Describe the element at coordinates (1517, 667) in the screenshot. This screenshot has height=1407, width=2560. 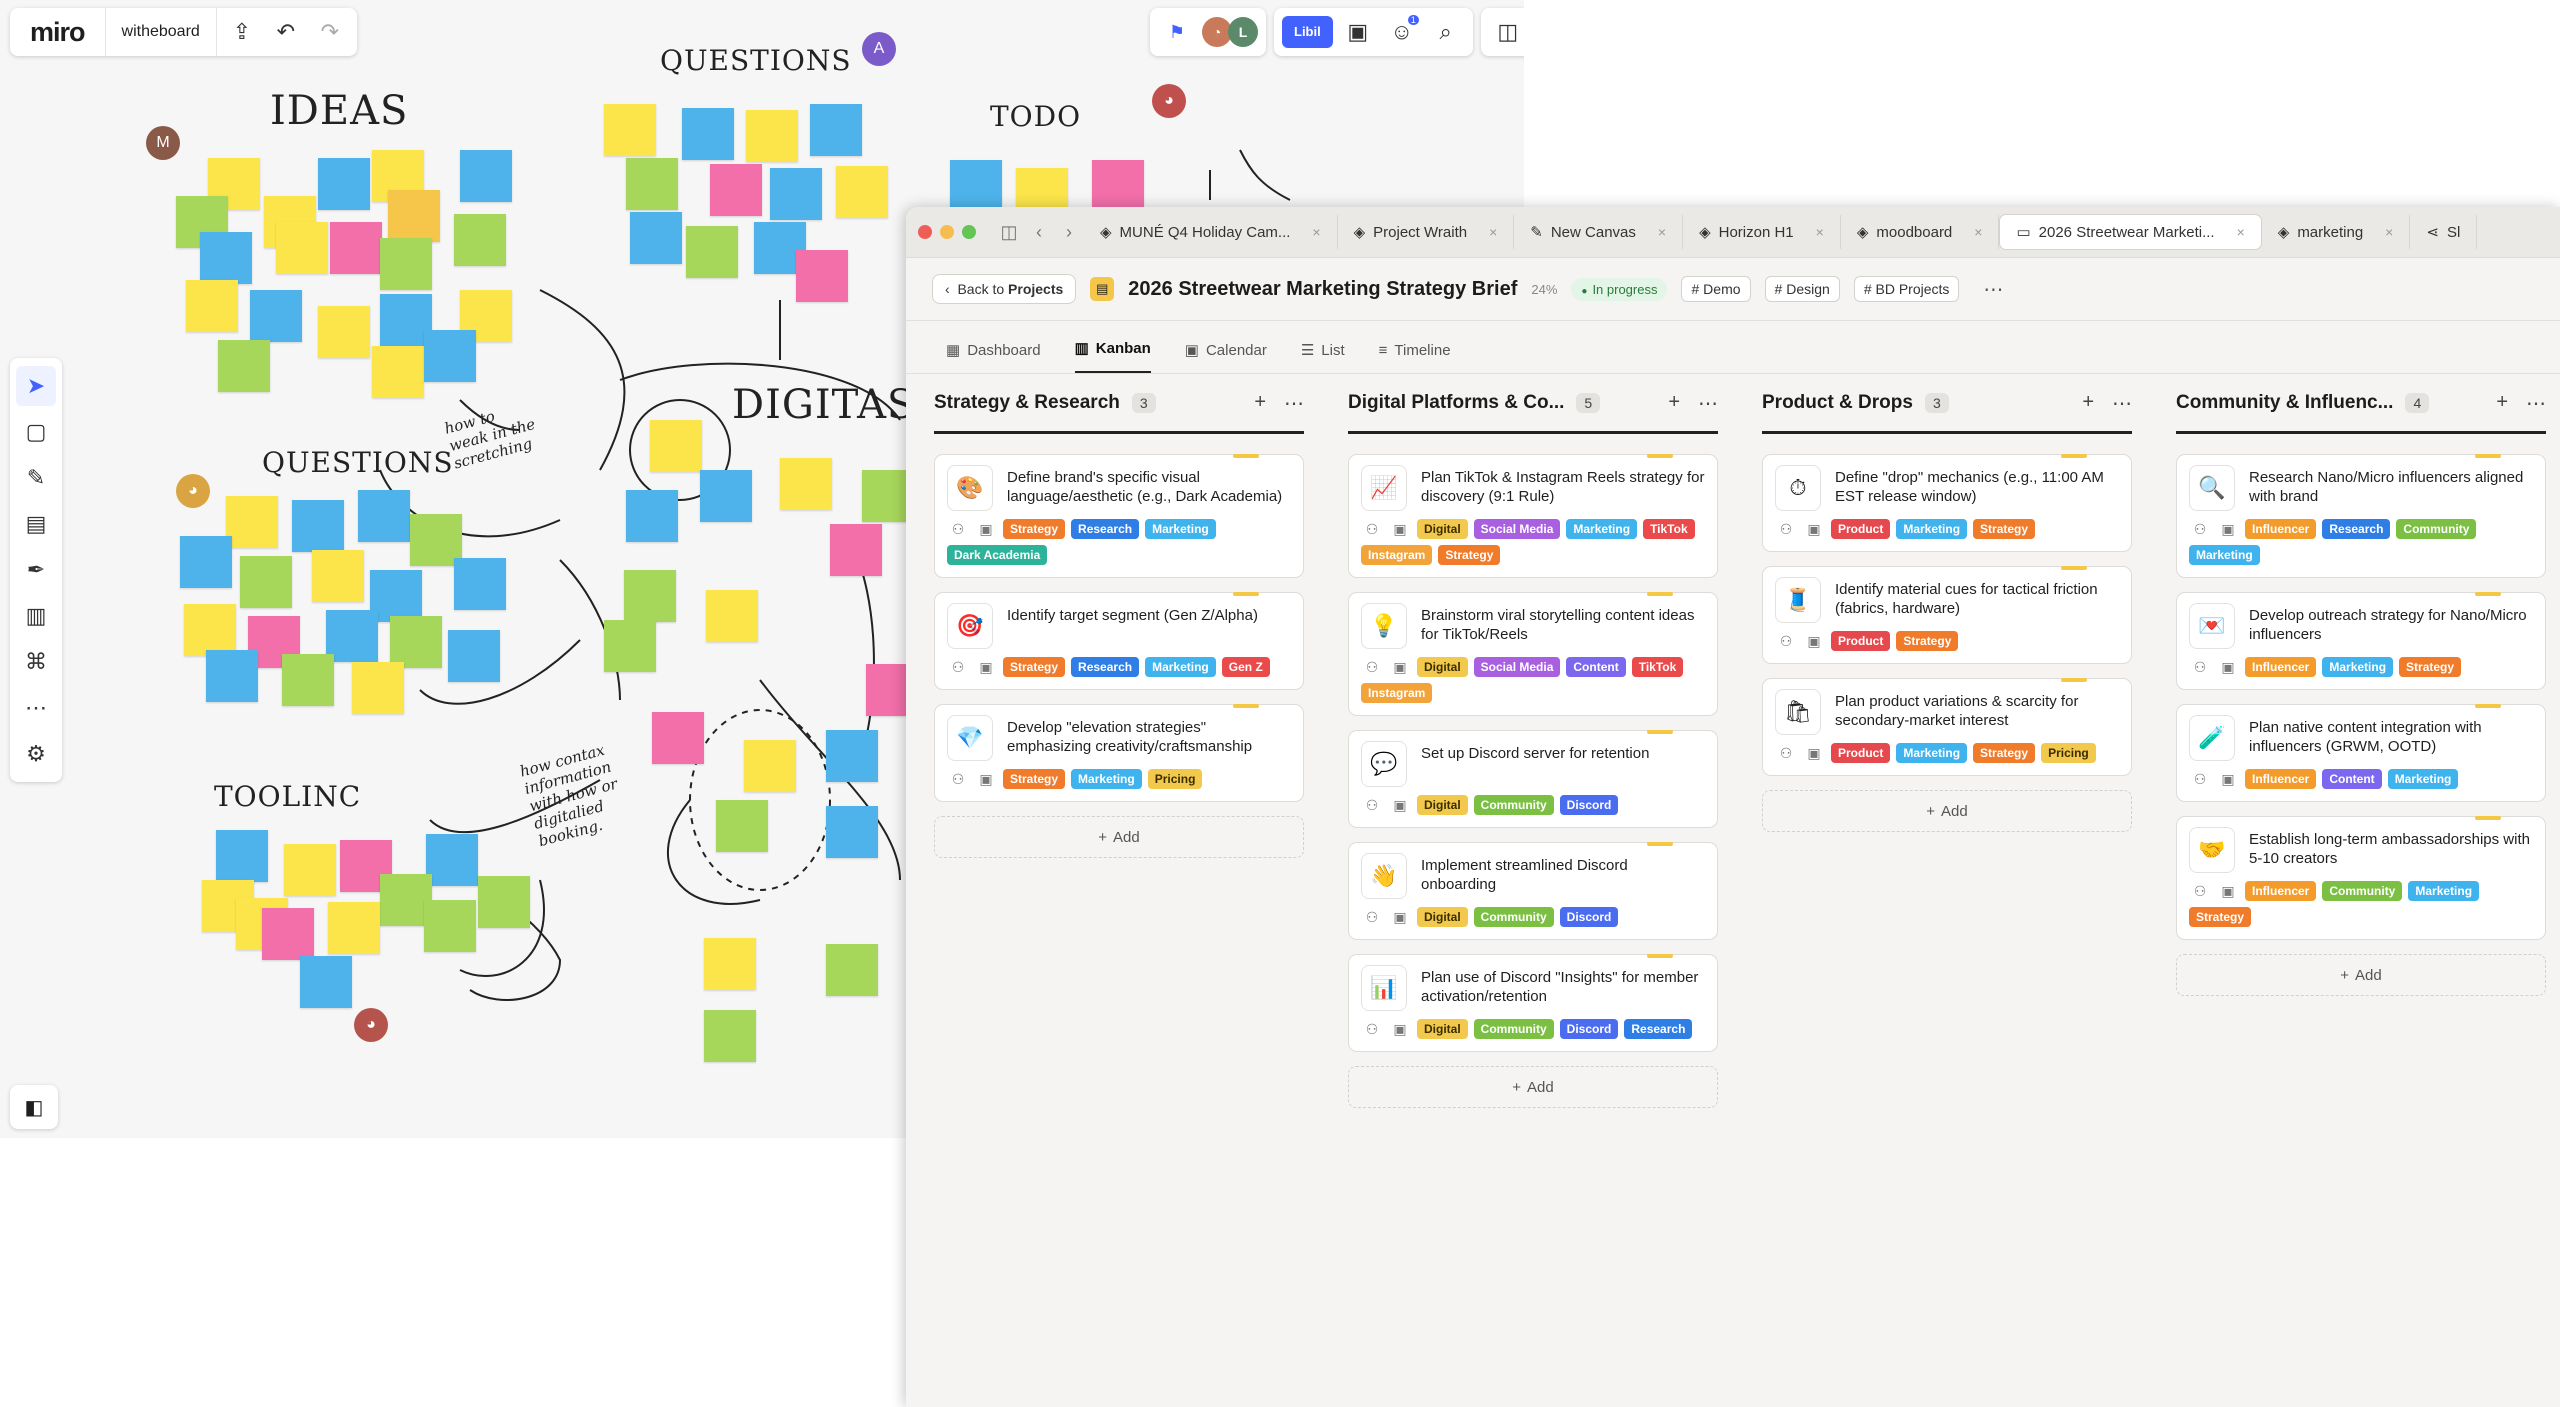
I see `tag-badge: Social Media` at that location.